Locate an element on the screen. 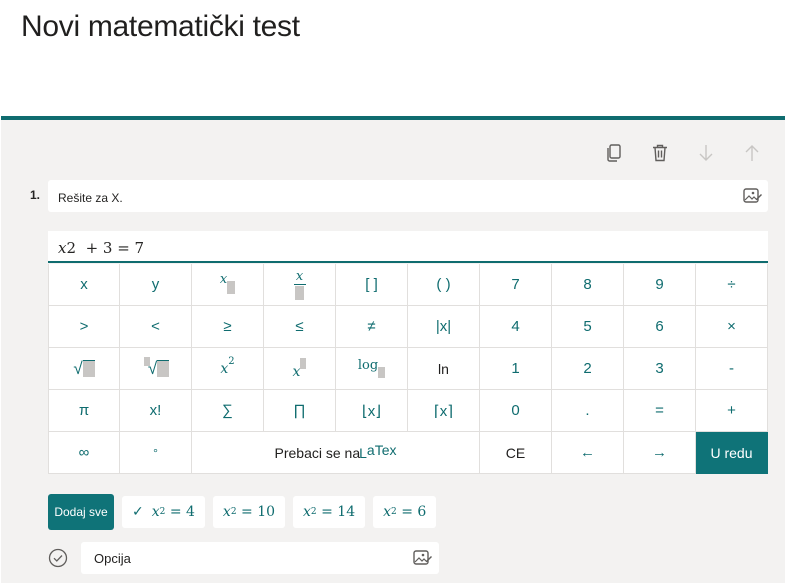  key-ceiling: ⌈x⌉ is located at coordinates (444, 411).